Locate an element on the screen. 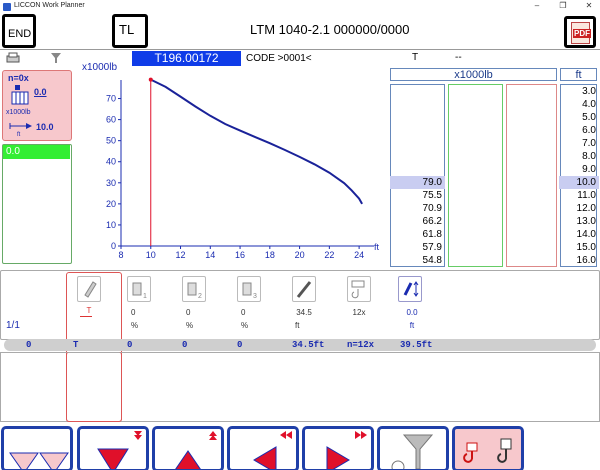  crane-hook-icon is located at coordinates (487, 450).